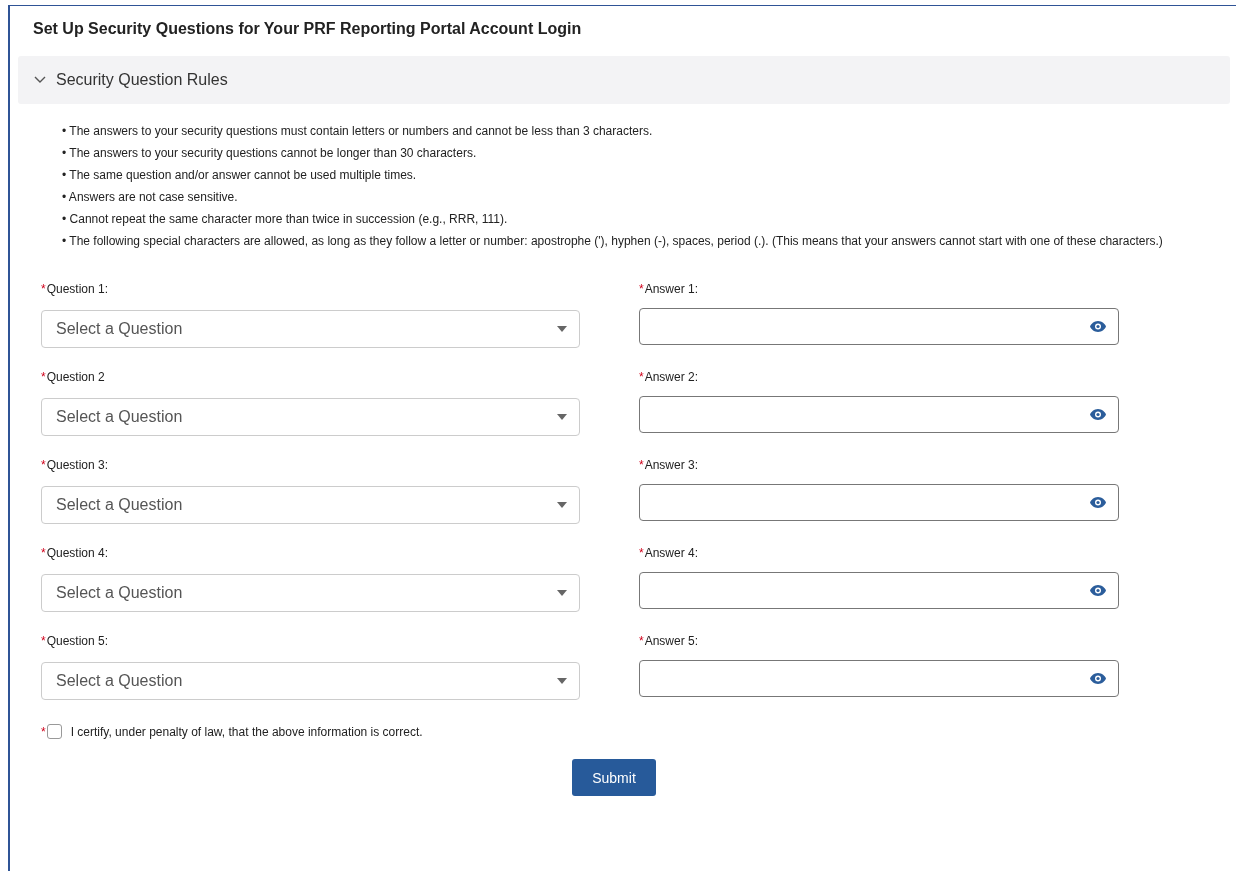 The width and height of the screenshot is (1236, 871). Describe the element at coordinates (671, 465) in the screenshot. I see `field-label: Answer 3:` at that location.